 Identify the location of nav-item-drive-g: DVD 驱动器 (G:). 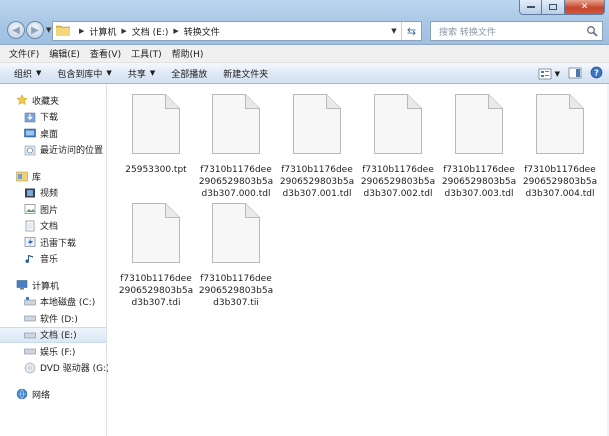
(55, 368).